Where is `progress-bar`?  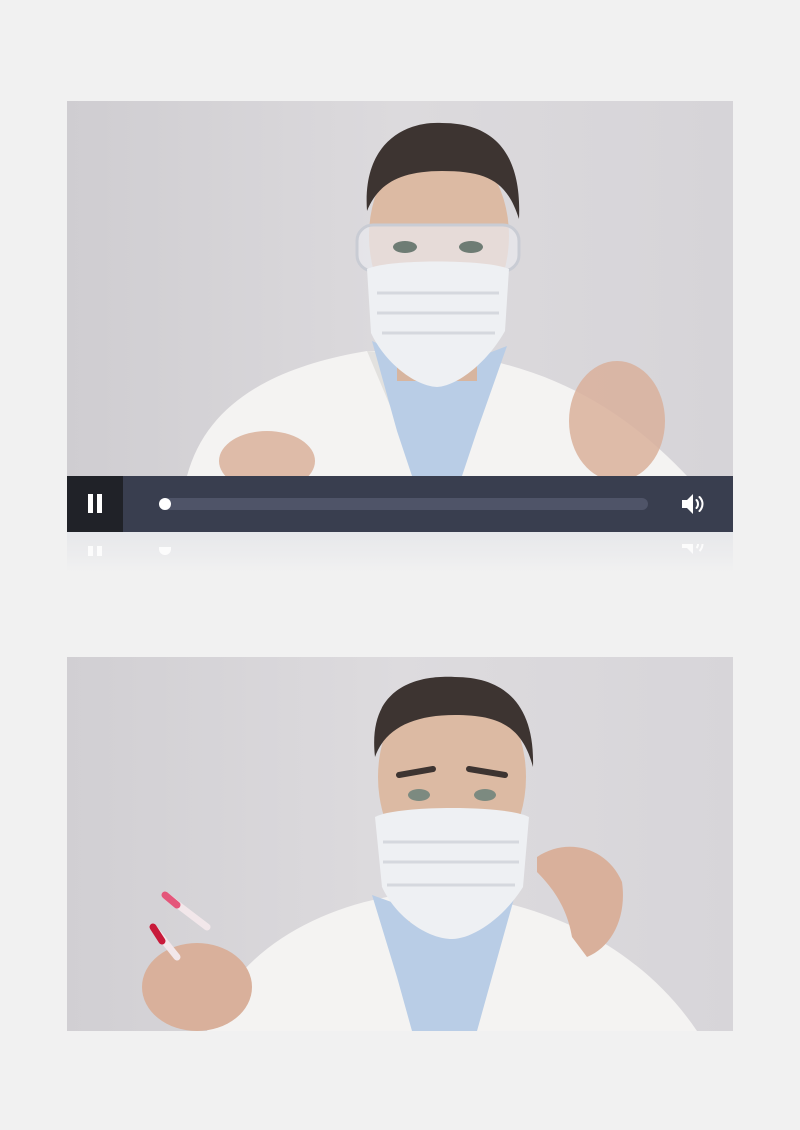 progress-bar is located at coordinates (403, 504).